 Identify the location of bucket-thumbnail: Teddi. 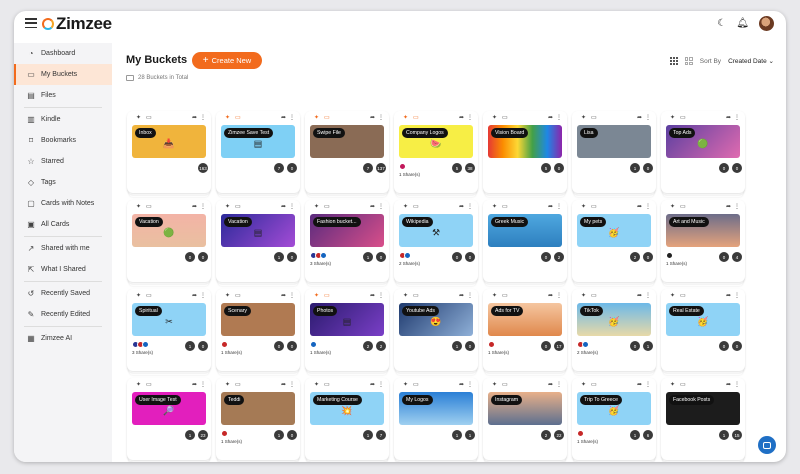
(258, 408).